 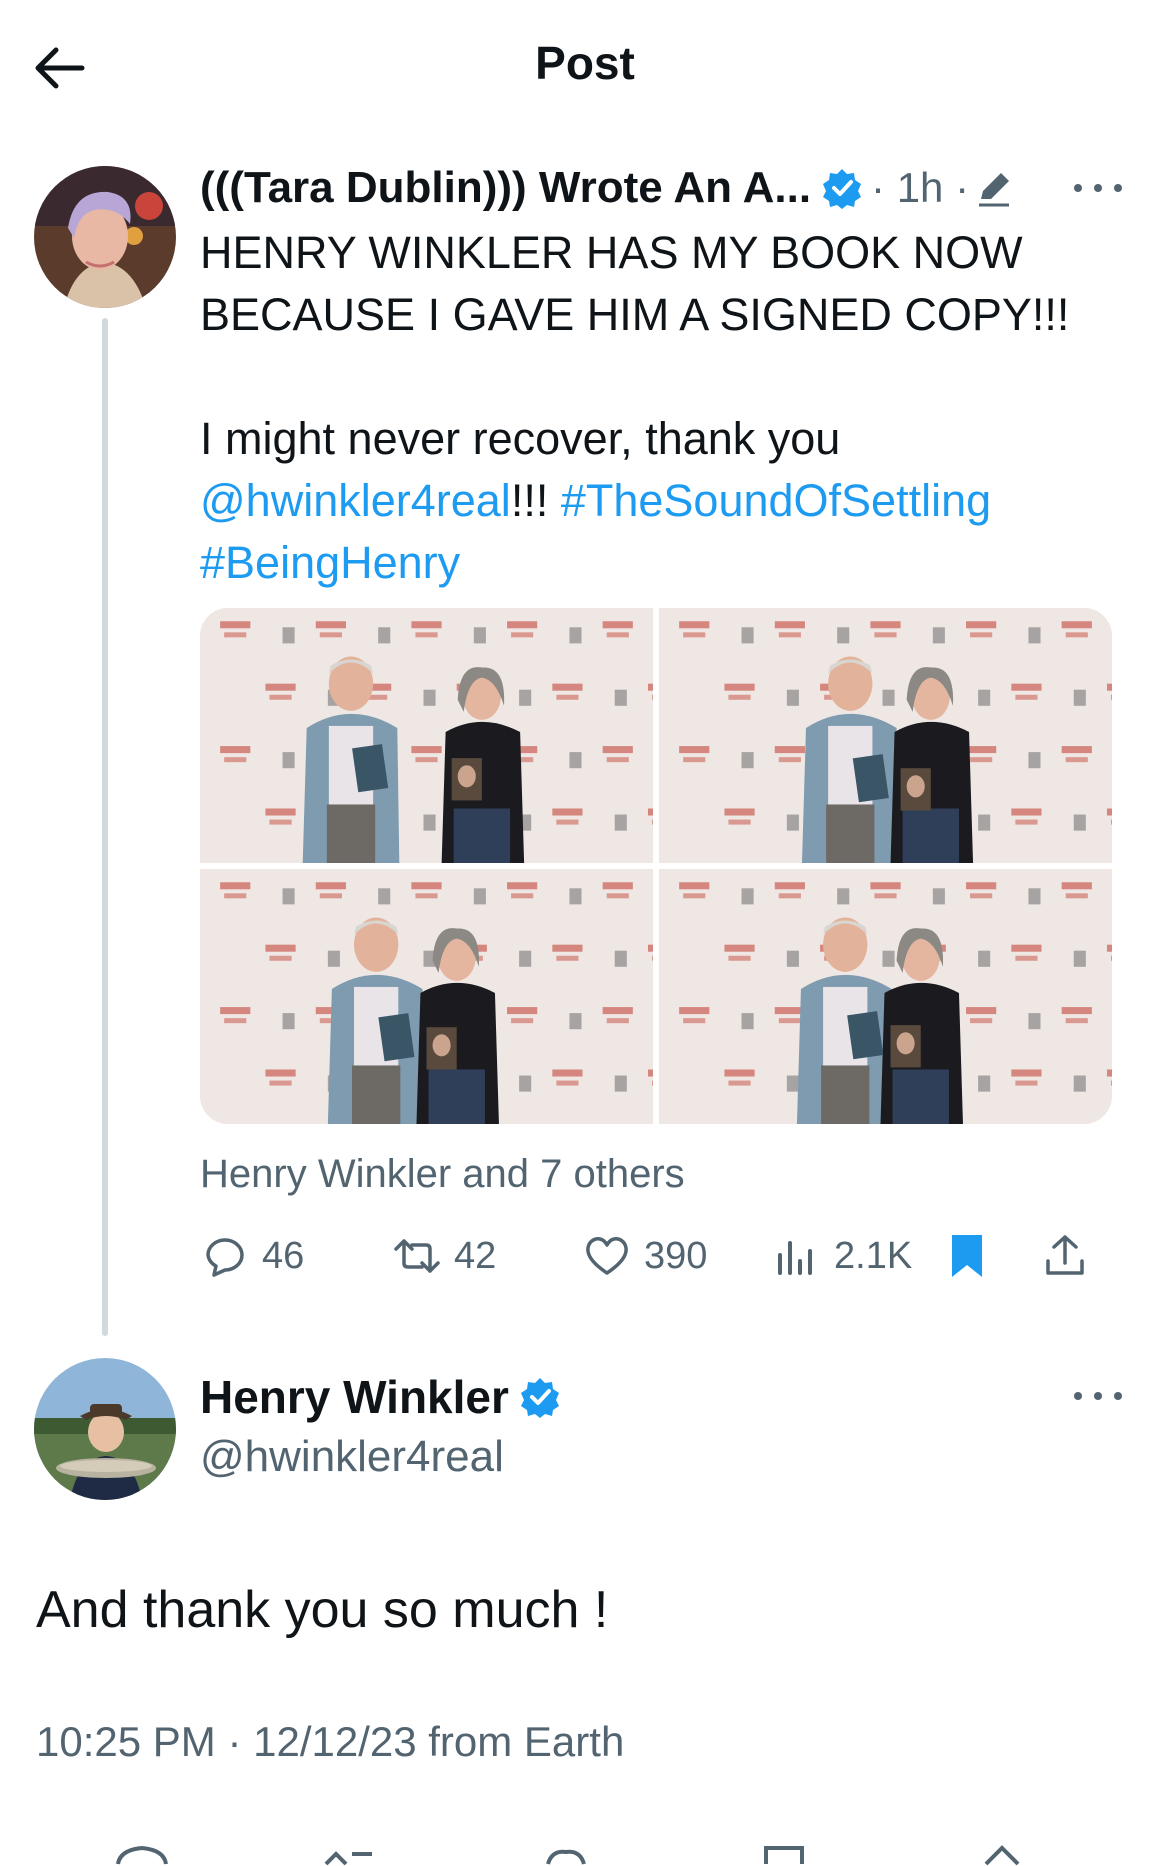 I want to click on tweet-line: HENRY WINKLER HAS MY BOOK NOW, so click(x=611, y=252).